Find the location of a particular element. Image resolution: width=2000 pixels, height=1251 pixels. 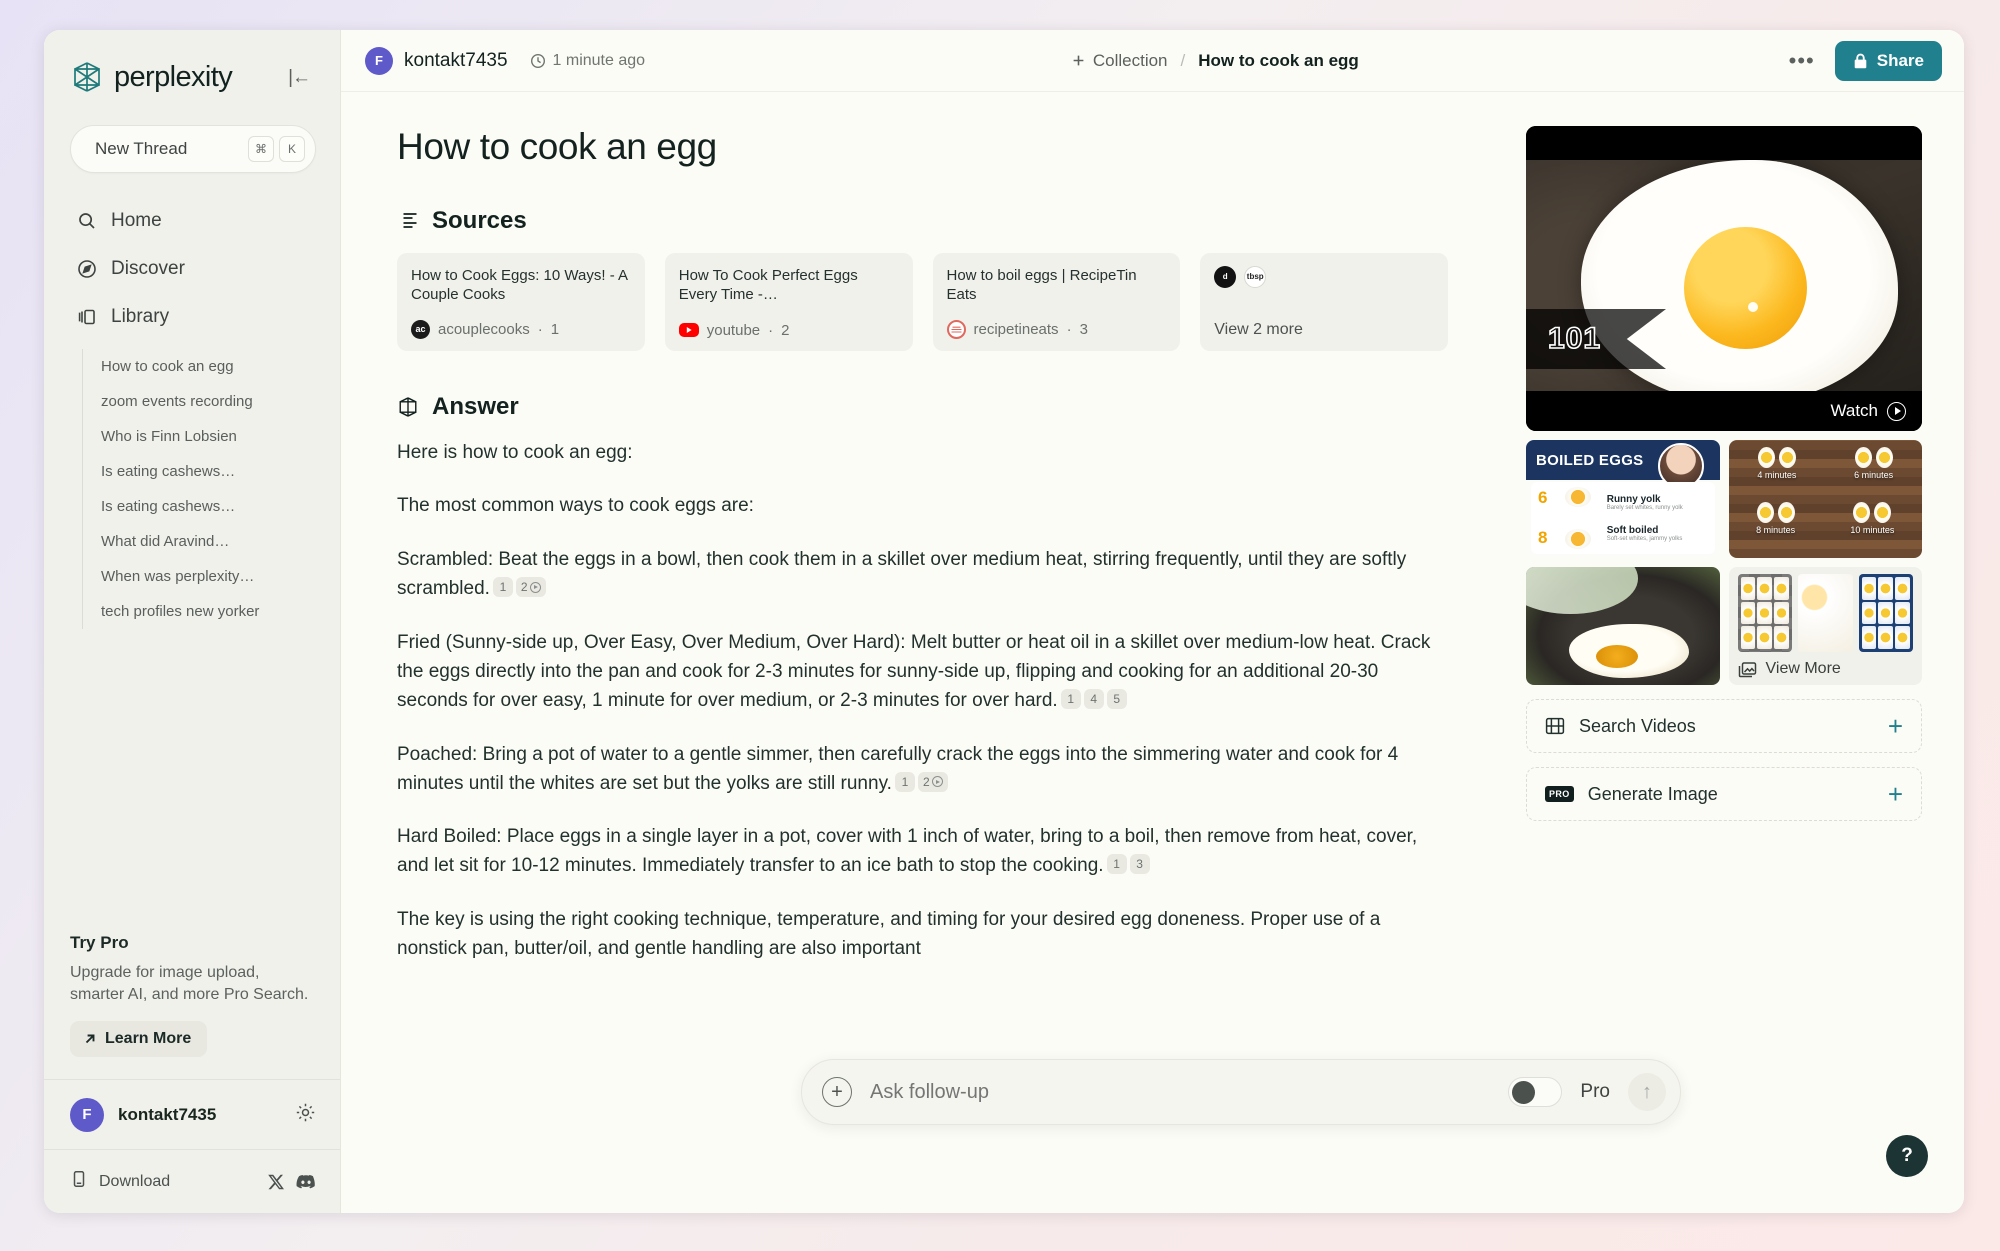

learn-more-button: Learn More is located at coordinates (139, 1039).